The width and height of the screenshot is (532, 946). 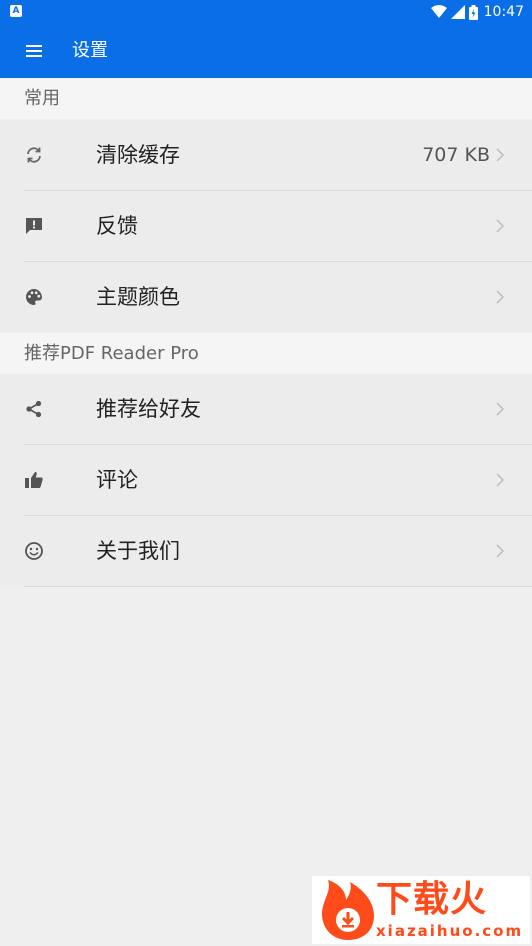 What do you see at coordinates (266, 155) in the screenshot?
I see `clear-cache-row: 清除缓存 707 KB` at bounding box center [266, 155].